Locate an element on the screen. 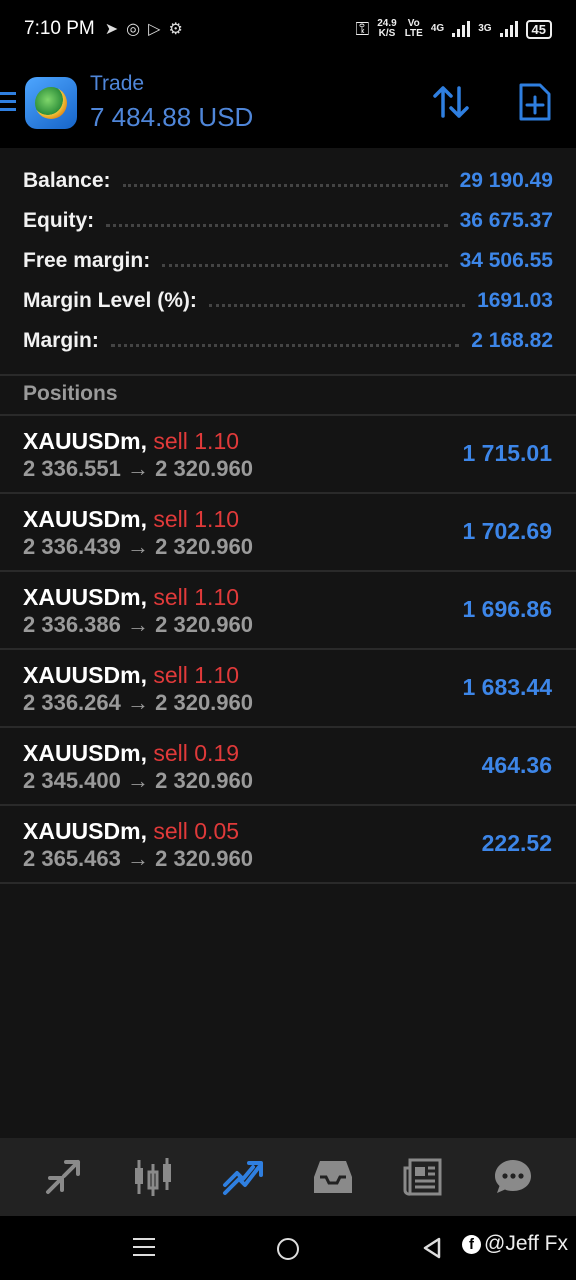 The height and width of the screenshot is (1280, 576). key-icon: ⚿ is located at coordinates (362, 28).